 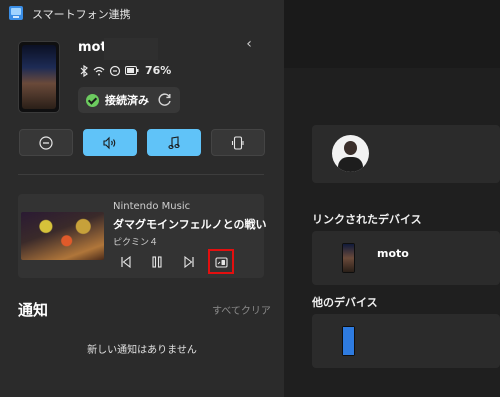 What do you see at coordinates (249, 44) in the screenshot?
I see `collapse-chevron-icon: ‹` at bounding box center [249, 44].